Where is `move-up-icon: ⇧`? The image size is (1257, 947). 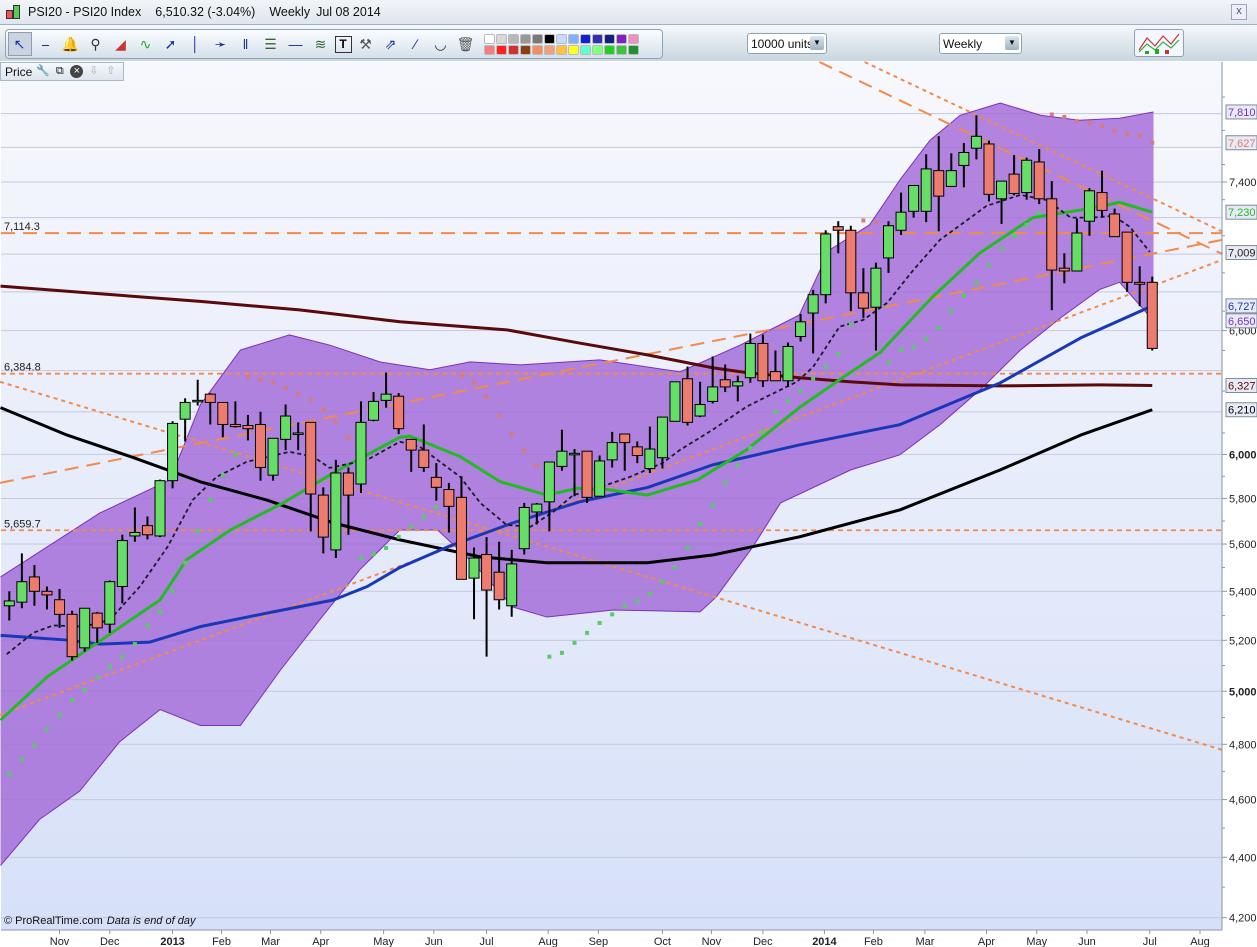 move-up-icon: ⇧ is located at coordinates (110, 71).